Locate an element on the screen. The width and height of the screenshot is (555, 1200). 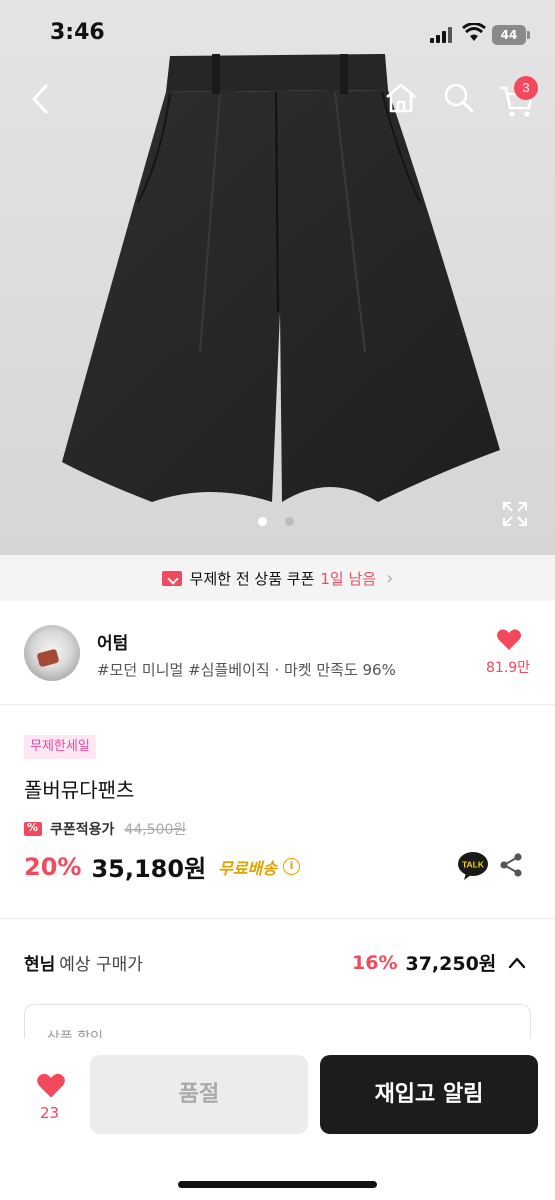
status-time: 3:46 is located at coordinates (77, 32).